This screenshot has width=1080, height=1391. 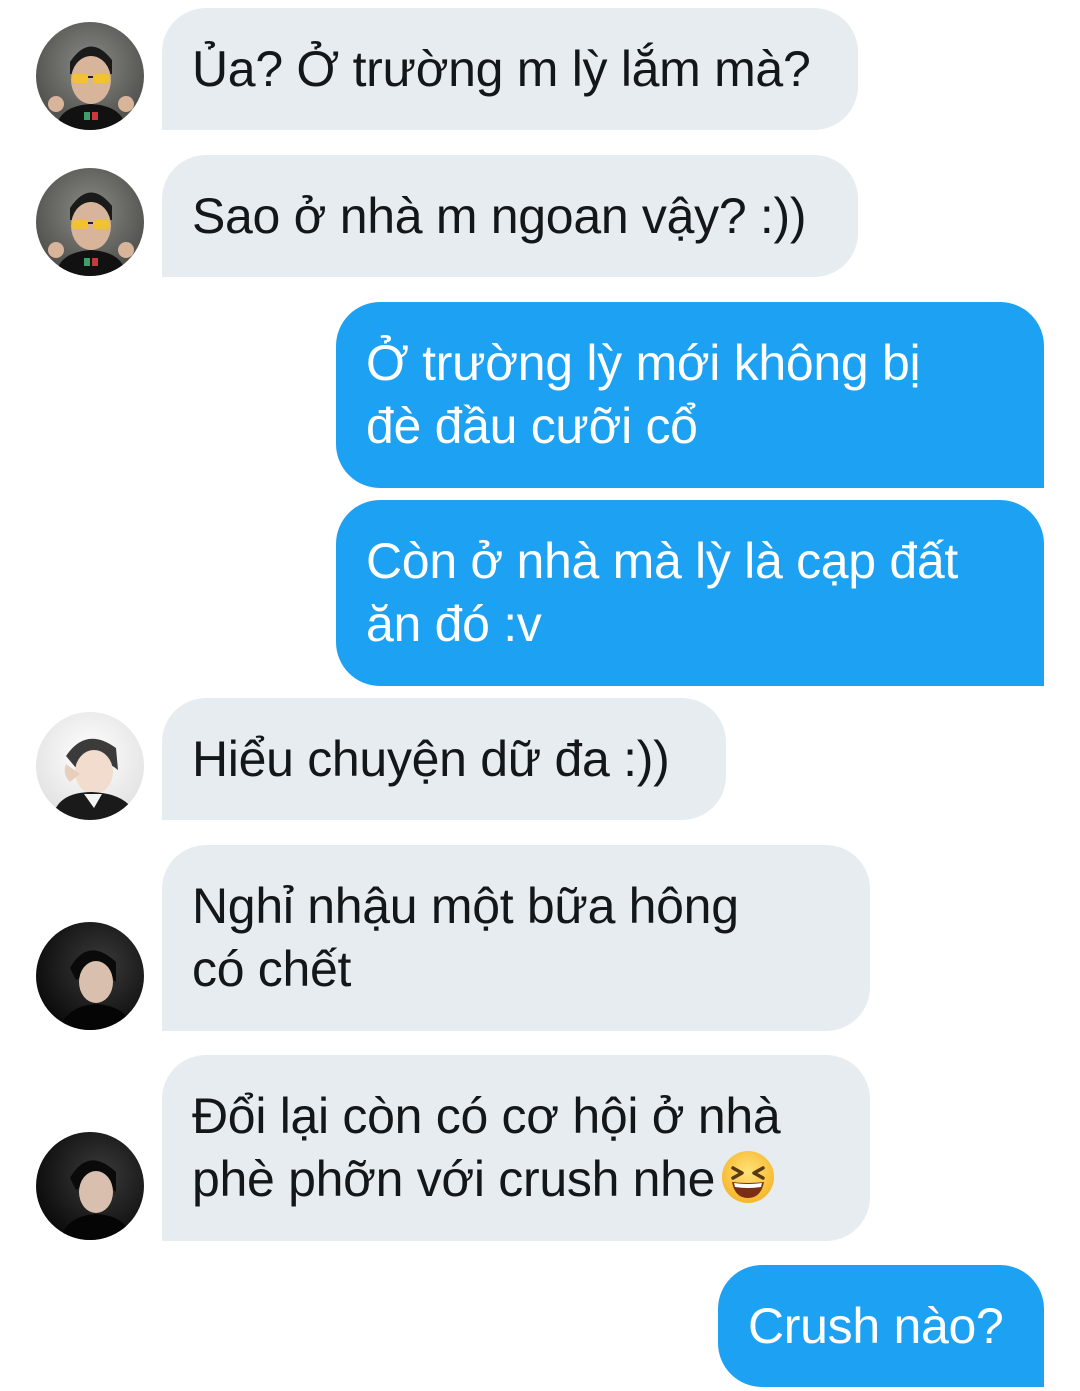 I want to click on message-text: Sao ở nhà m ngoan vậy? :)), so click(x=499, y=215).